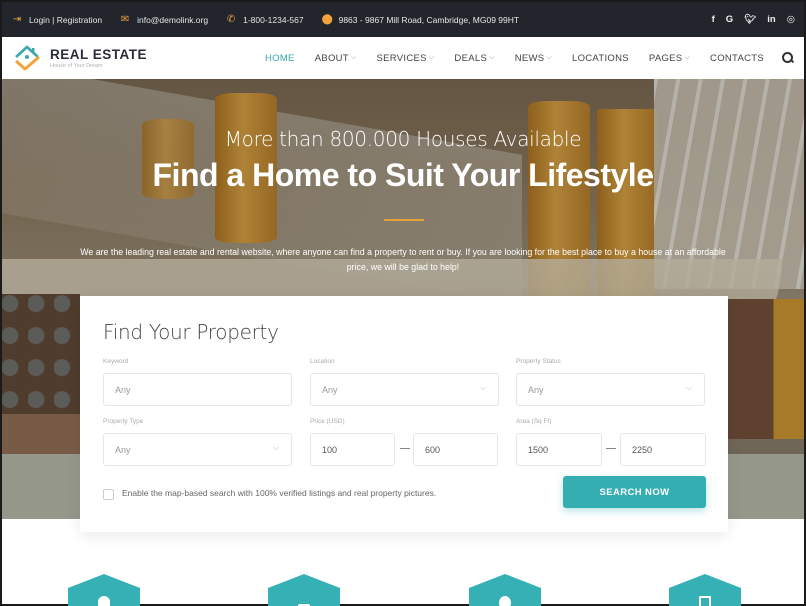 The width and height of the screenshot is (806, 606). I want to click on nav-home-label: HOME, so click(279, 58).